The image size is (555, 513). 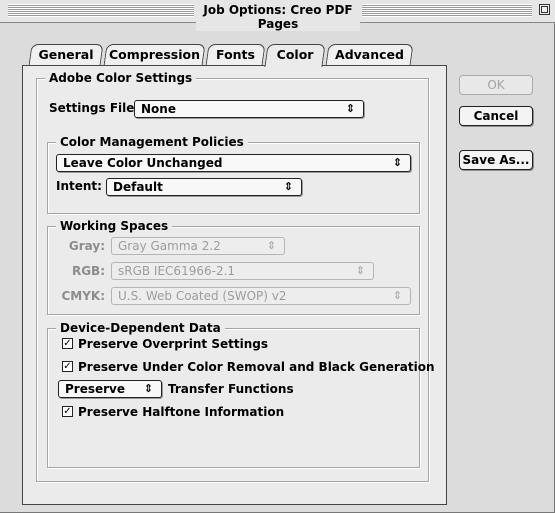 I want to click on working-spaces-title: Working Spaces, so click(x=114, y=226).